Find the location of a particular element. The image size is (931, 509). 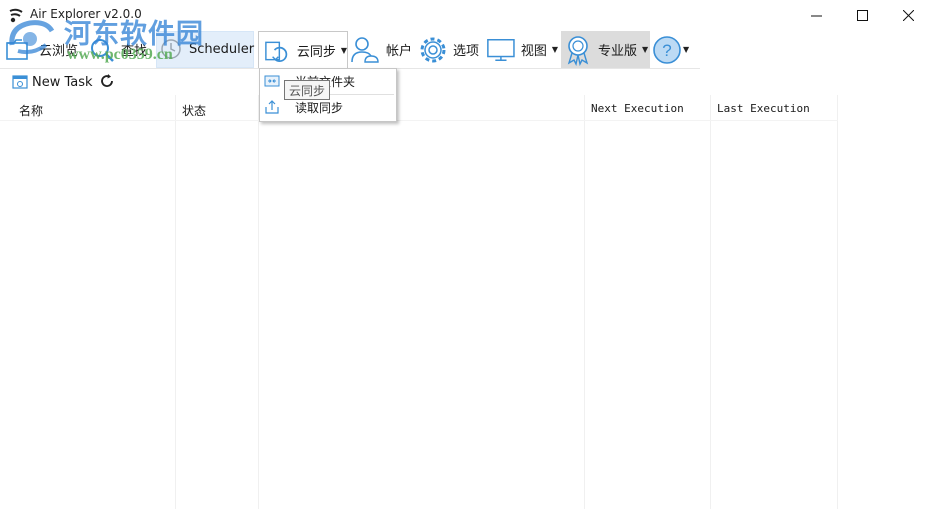

close-button is located at coordinates (908, 15).